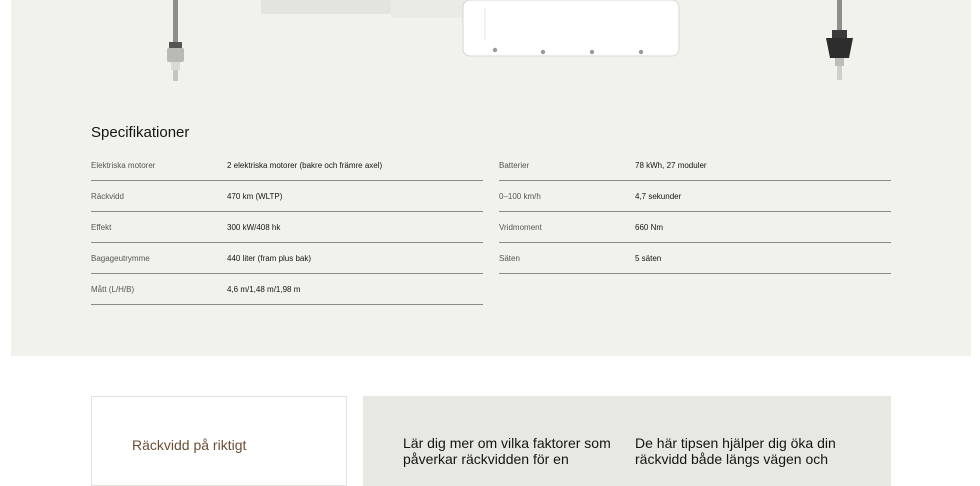  What do you see at coordinates (140, 132) in the screenshot?
I see `specifications-title: Specifikationer` at bounding box center [140, 132].